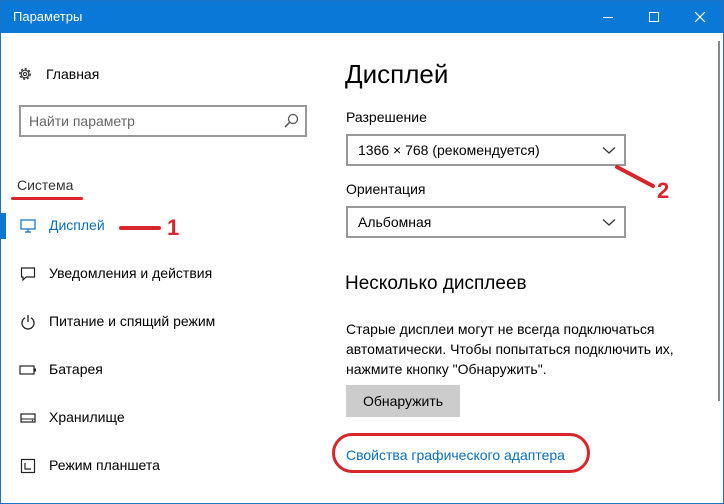 This screenshot has width=724, height=504. I want to click on home-nav-item: Главная, so click(58, 74).